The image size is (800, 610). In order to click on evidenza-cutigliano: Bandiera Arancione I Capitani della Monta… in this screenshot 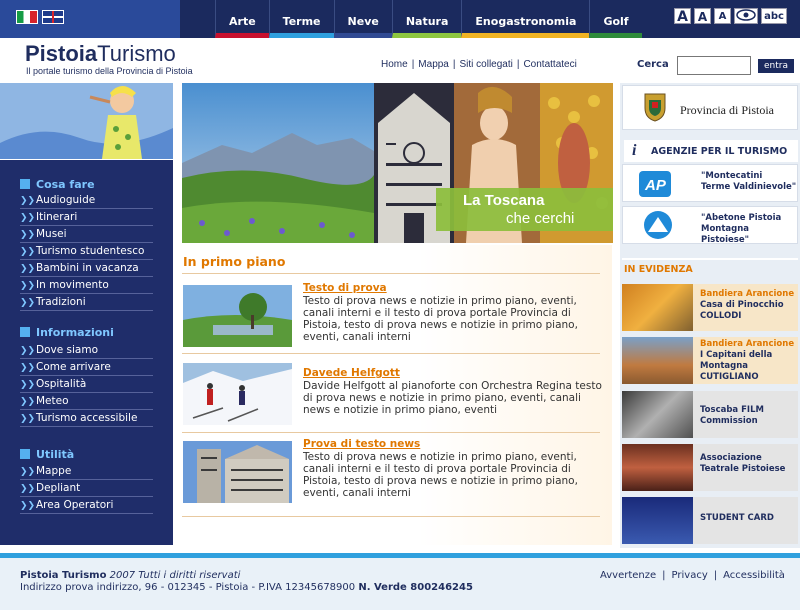, I will do `click(710, 360)`.